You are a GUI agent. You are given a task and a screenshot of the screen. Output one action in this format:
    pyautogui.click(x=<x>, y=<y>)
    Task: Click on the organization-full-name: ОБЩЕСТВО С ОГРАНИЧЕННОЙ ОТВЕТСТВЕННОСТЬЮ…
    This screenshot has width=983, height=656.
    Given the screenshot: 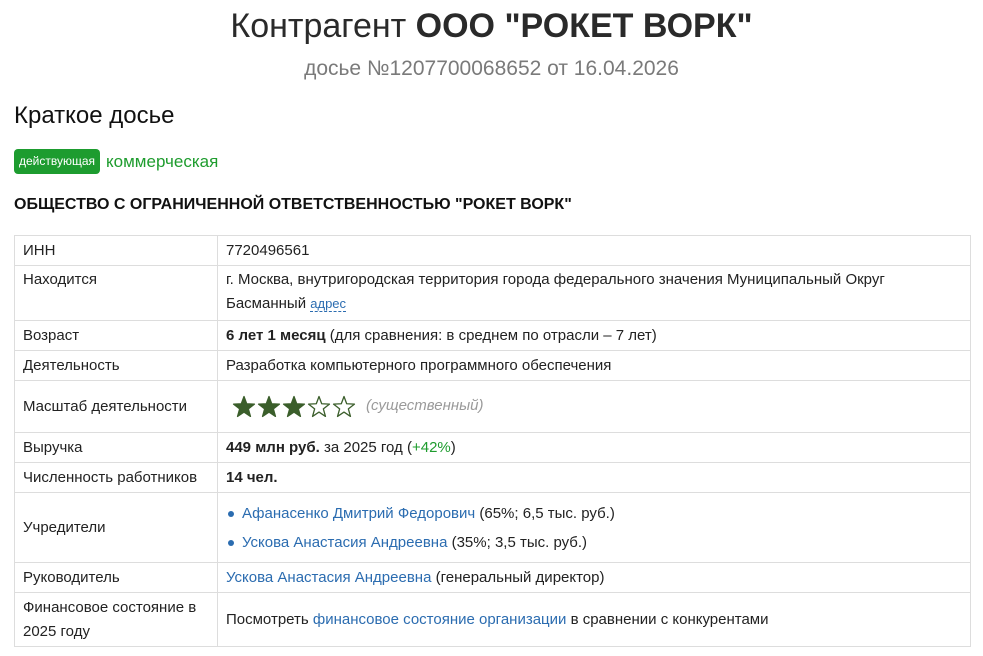 What is the action you would take?
    pyautogui.click(x=293, y=204)
    